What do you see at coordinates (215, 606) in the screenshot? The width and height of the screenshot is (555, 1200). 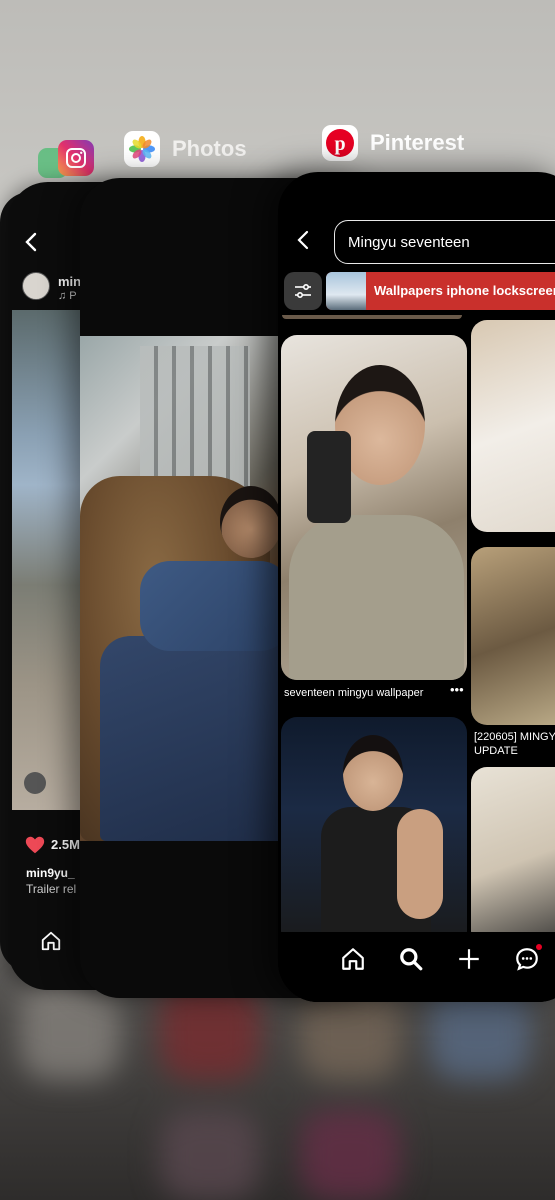 I see `photo-shirt` at bounding box center [215, 606].